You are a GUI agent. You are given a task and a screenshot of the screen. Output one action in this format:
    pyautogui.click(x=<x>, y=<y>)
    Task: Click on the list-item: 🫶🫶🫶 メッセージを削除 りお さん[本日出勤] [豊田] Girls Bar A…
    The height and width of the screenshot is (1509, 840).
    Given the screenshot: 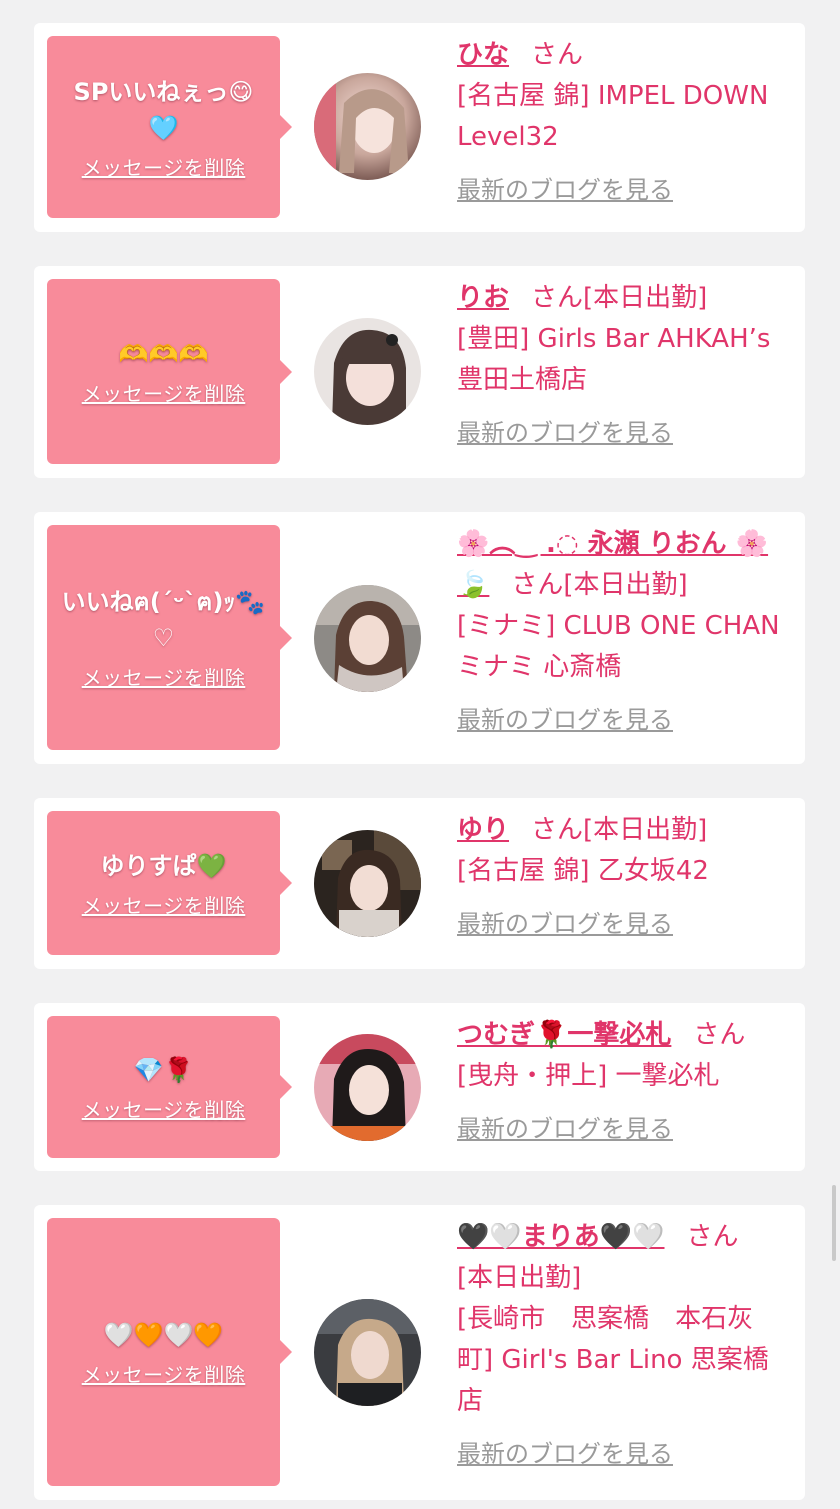 What is the action you would take?
    pyautogui.click(x=419, y=372)
    